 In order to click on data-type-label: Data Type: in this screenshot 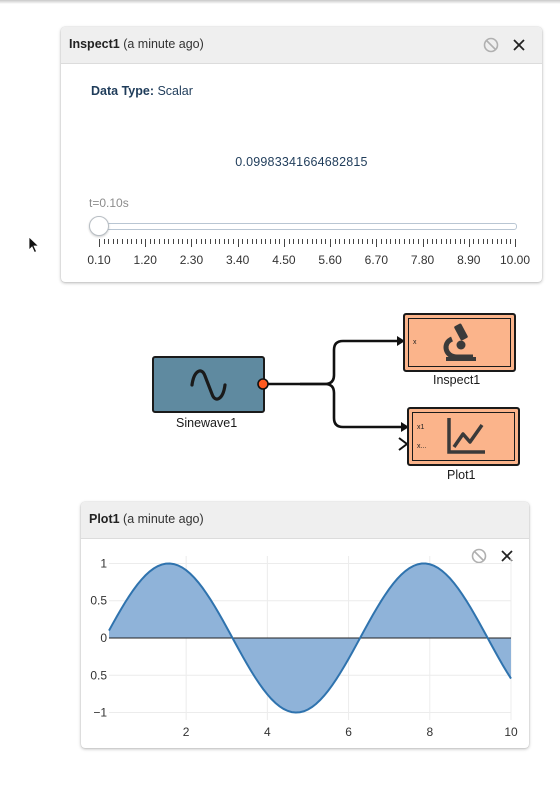, I will do `click(122, 91)`.